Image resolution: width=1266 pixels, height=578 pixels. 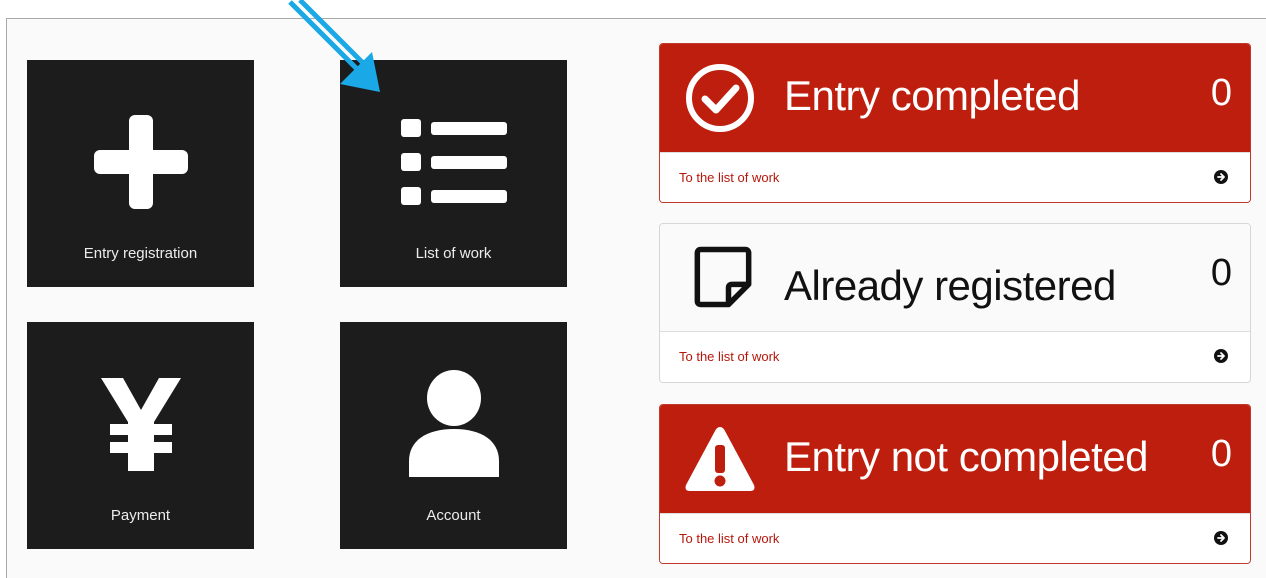 What do you see at coordinates (453, 253) in the screenshot?
I see `tile-label: List of work` at bounding box center [453, 253].